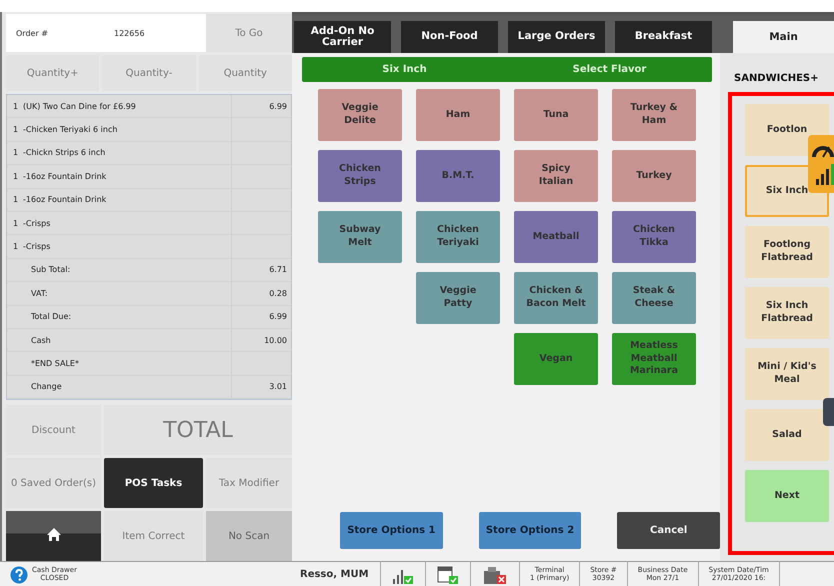 The height and width of the screenshot is (586, 834). What do you see at coordinates (663, 37) in the screenshot?
I see `category-tab: Breakfast` at bounding box center [663, 37].